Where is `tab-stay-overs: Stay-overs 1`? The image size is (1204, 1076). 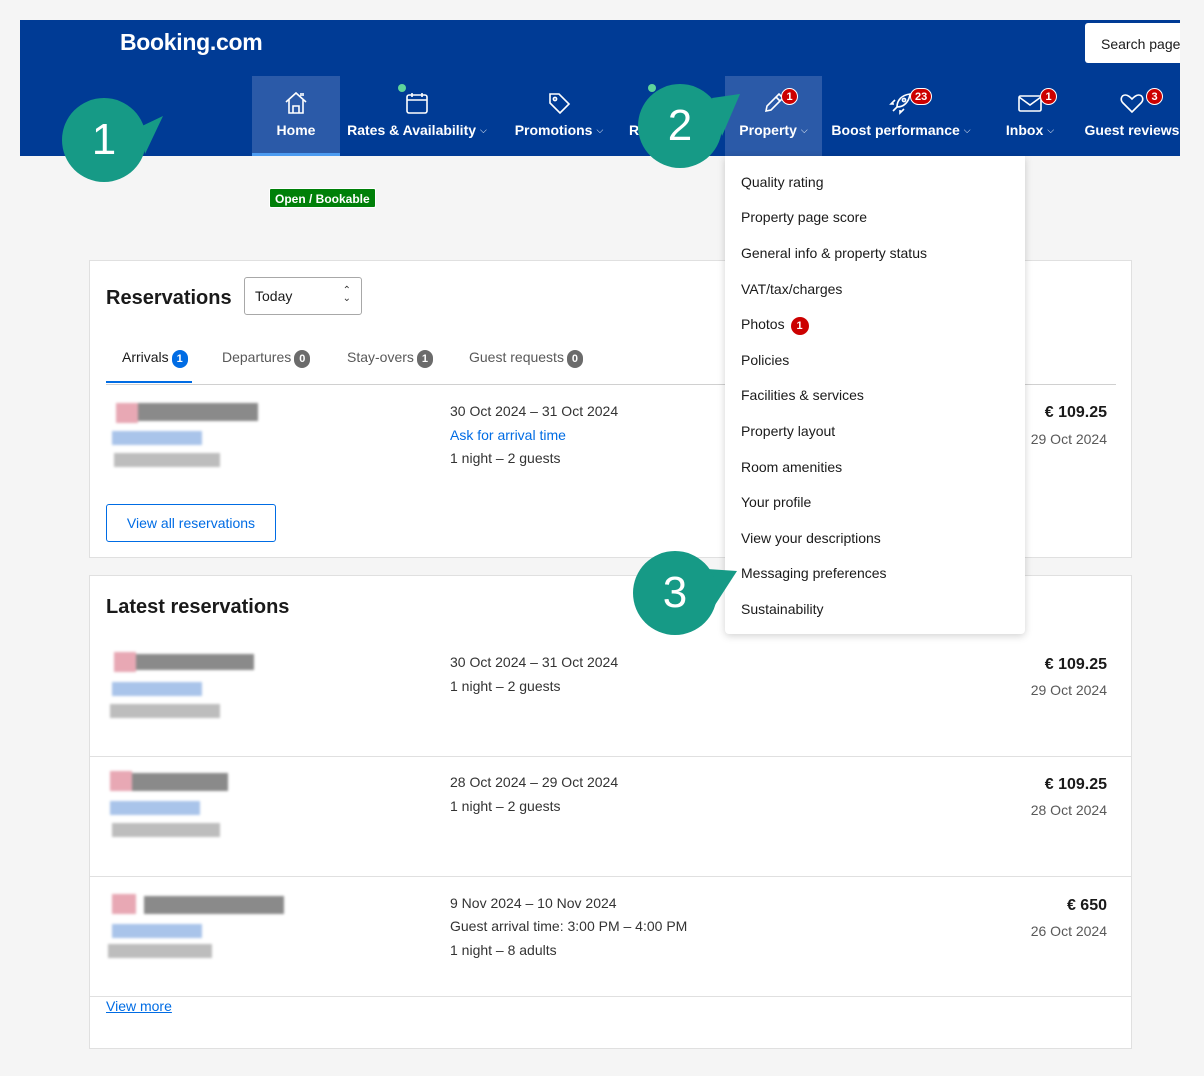 tab-stay-overs: Stay-overs 1 is located at coordinates (390, 358).